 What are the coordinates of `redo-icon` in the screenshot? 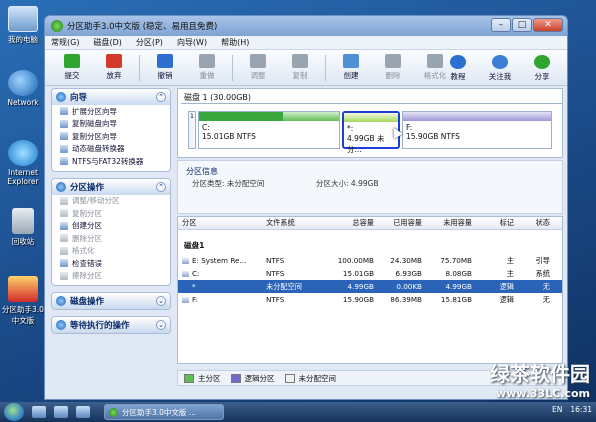 It's located at (207, 61).